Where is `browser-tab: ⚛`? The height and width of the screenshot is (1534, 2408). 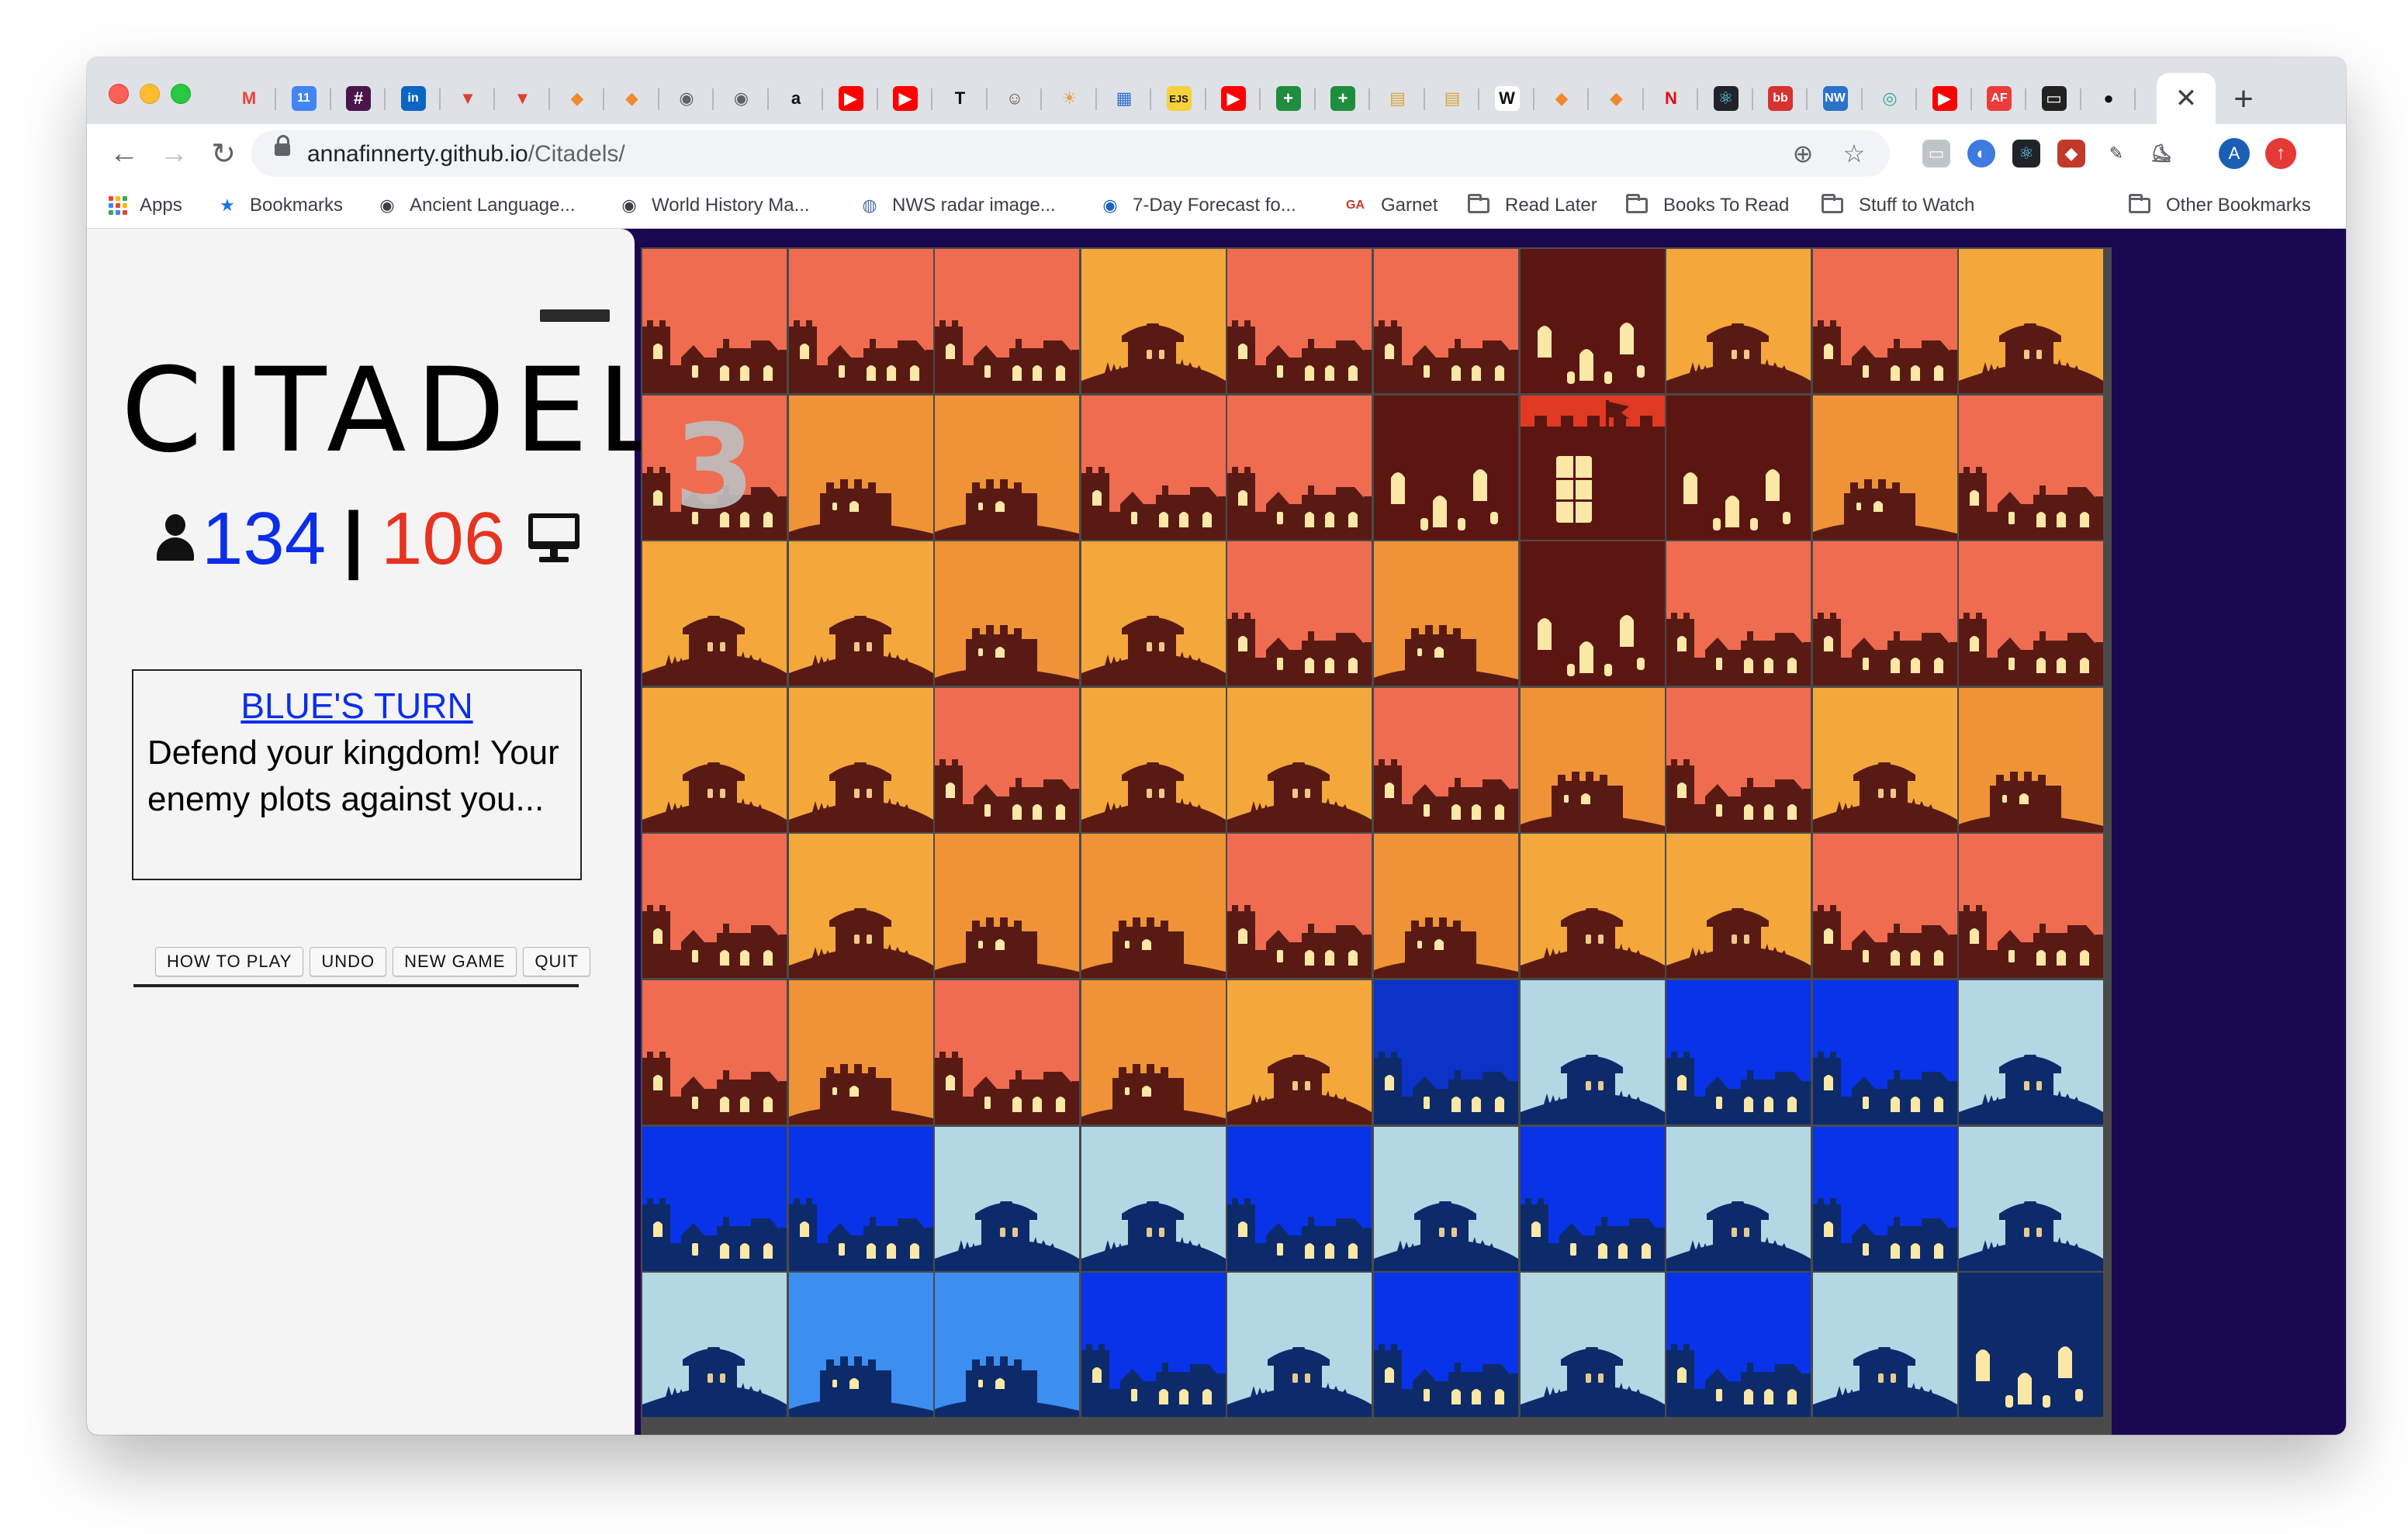
browser-tab: ⚛ is located at coordinates (1726, 98).